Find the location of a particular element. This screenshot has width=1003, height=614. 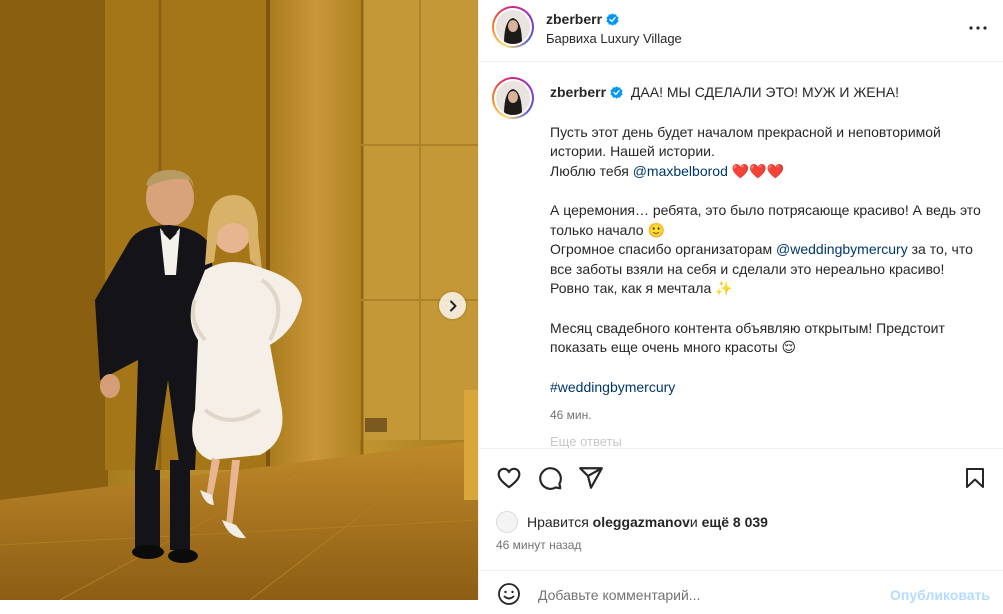

bookmark-icon is located at coordinates (975, 478).